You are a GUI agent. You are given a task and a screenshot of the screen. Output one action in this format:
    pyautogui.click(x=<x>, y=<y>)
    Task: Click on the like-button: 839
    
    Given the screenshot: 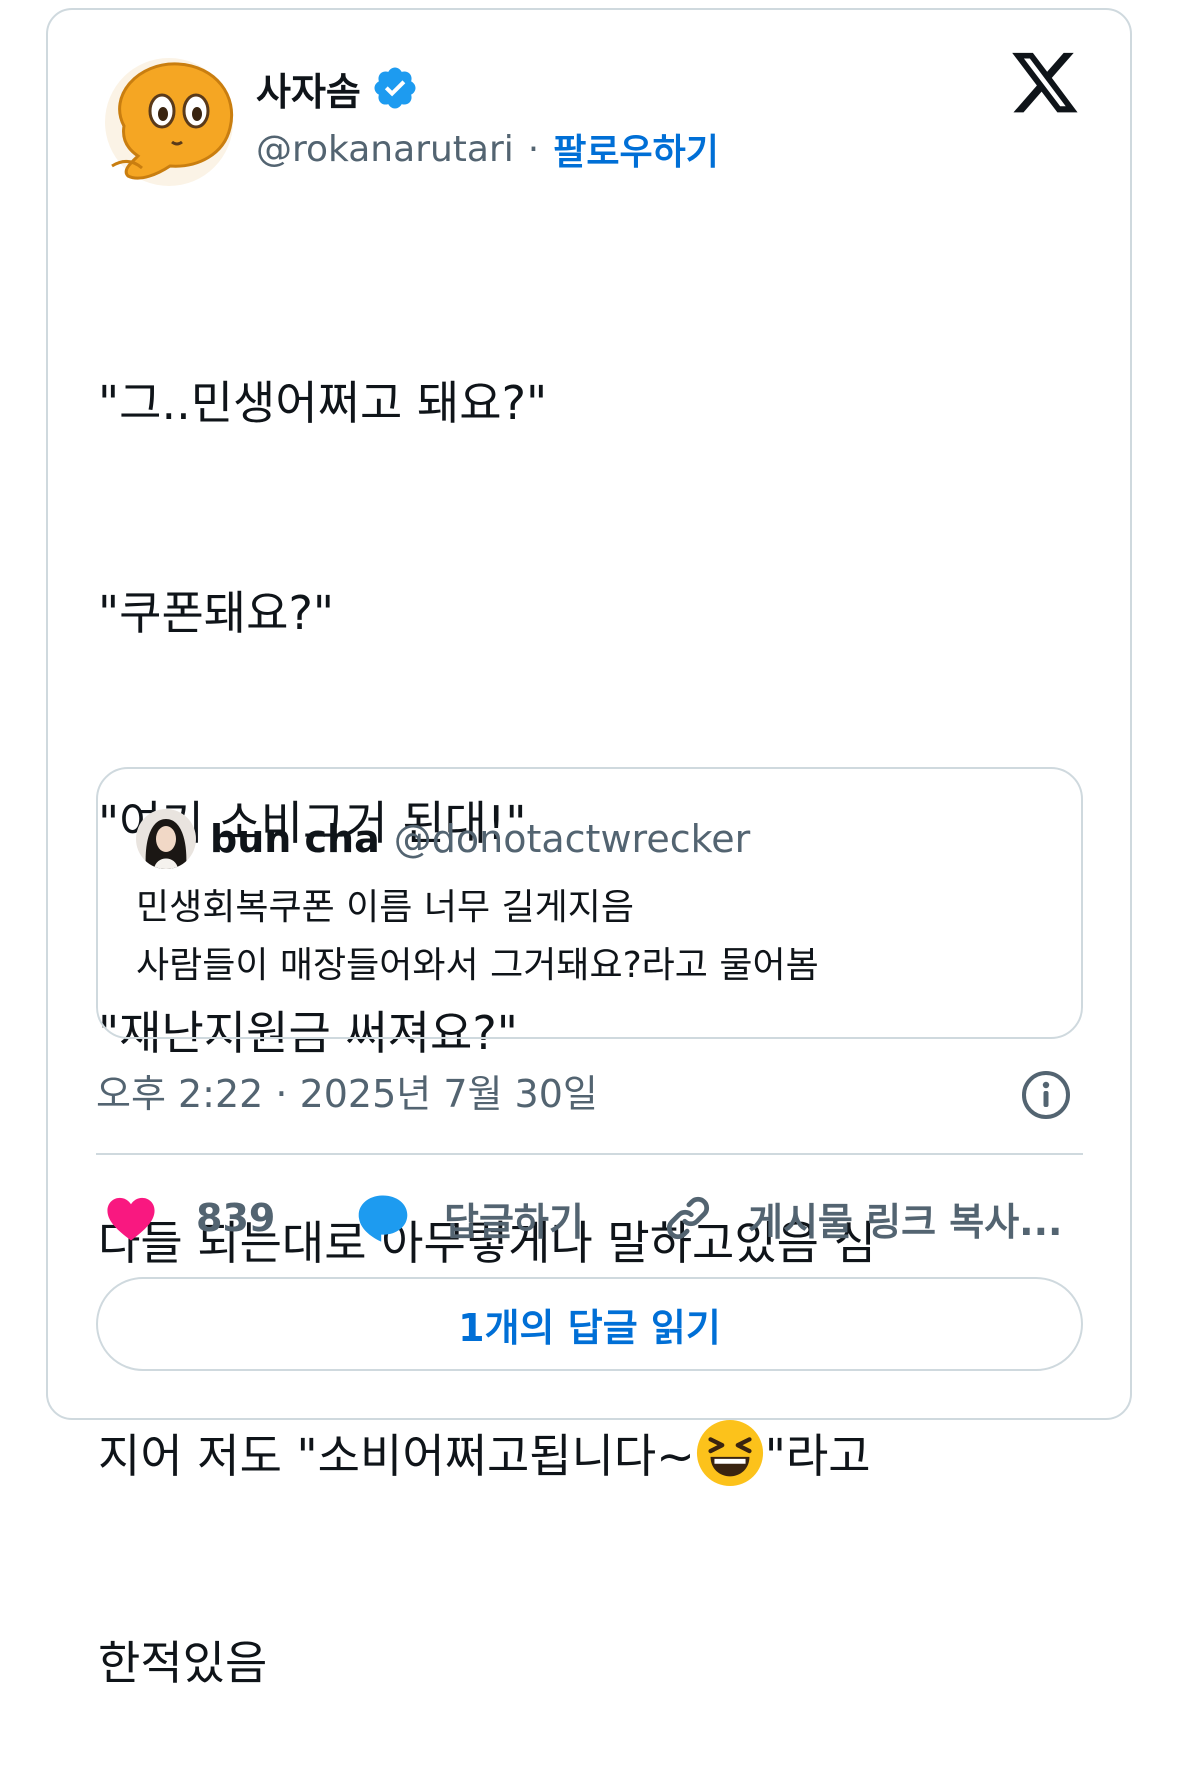 What is the action you would take?
    pyautogui.click(x=189, y=1218)
    